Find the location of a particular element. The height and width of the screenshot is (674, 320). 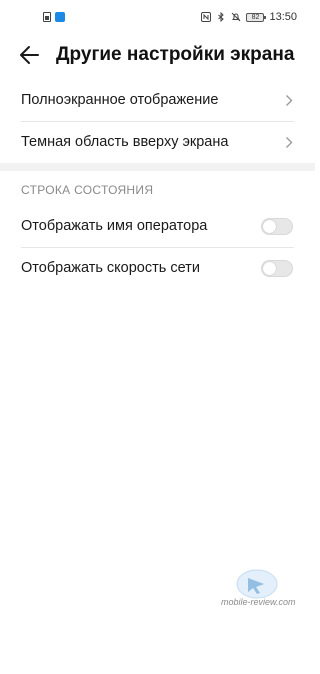

list-item-label: Полноэкранное отображение is located at coordinates (120, 100).